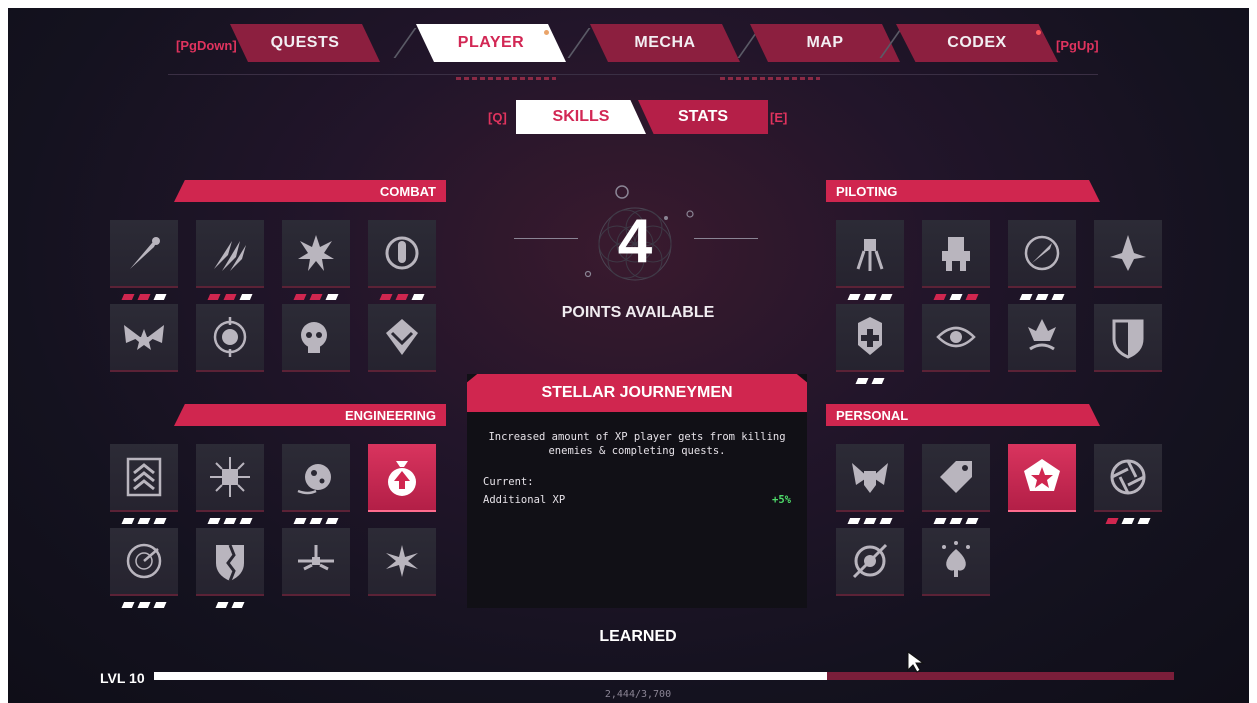 The height and width of the screenshot is (703, 1257). What do you see at coordinates (144, 484) in the screenshot?
I see `skill-rank-chevrons` at bounding box center [144, 484].